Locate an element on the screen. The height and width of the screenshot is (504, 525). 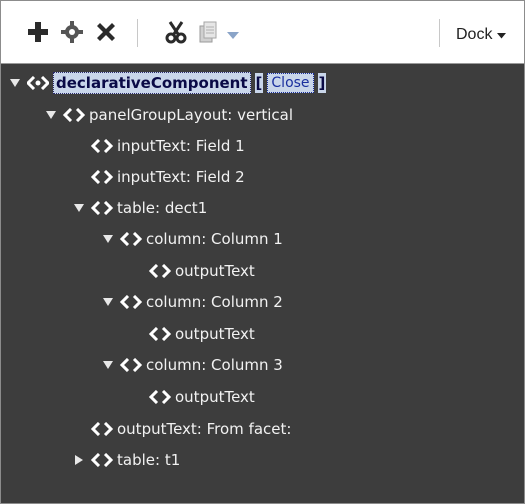
tree-node: column: Column 1 is located at coordinates (192, 239).